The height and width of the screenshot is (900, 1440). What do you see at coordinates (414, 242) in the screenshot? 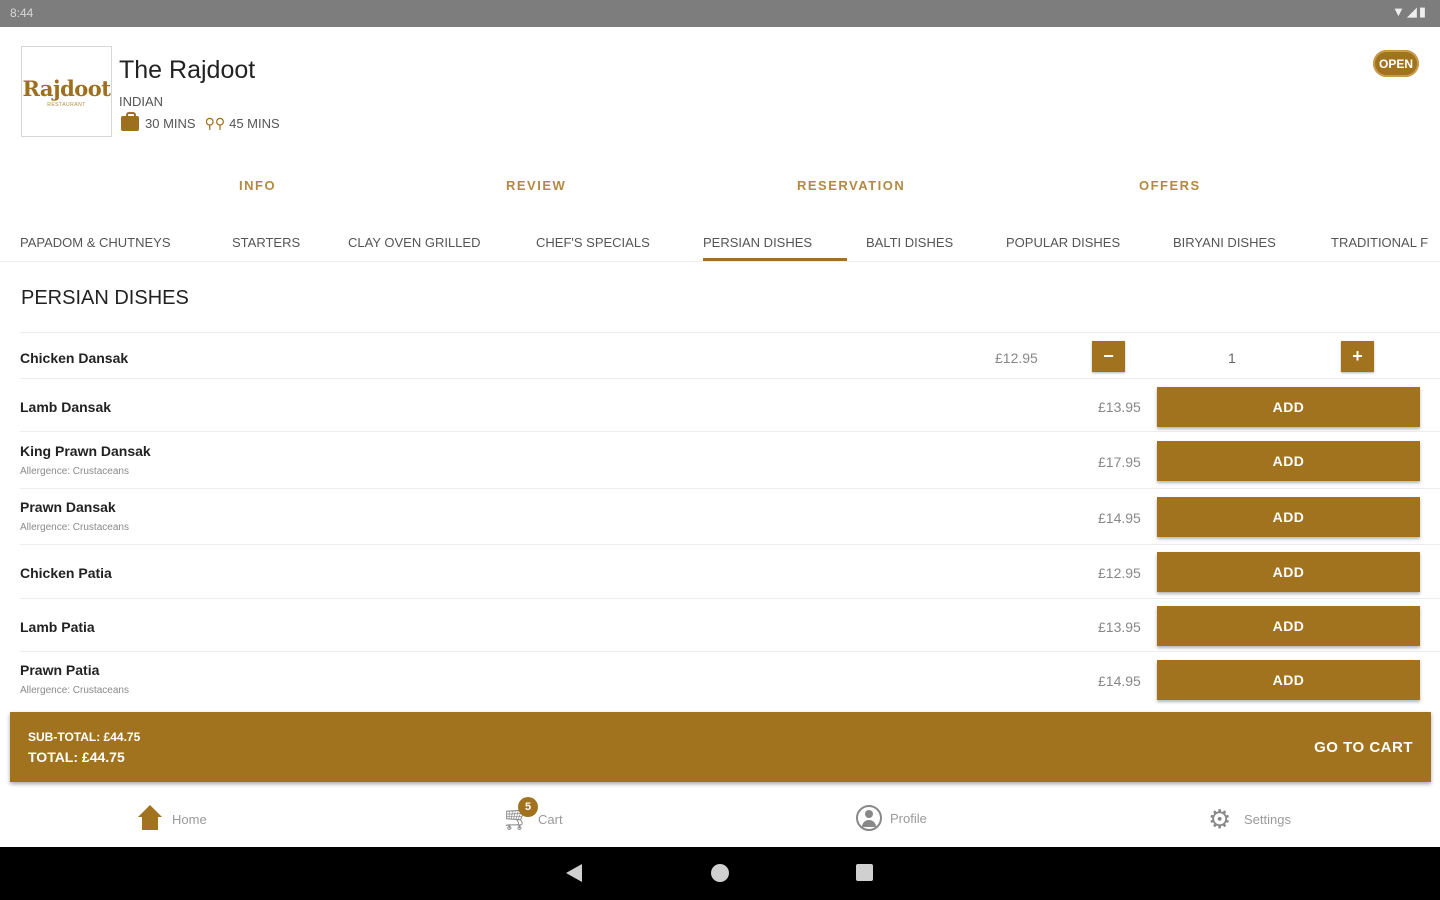
I see `category-tab-clay-oven: CLAY OVEN GRILLED` at bounding box center [414, 242].